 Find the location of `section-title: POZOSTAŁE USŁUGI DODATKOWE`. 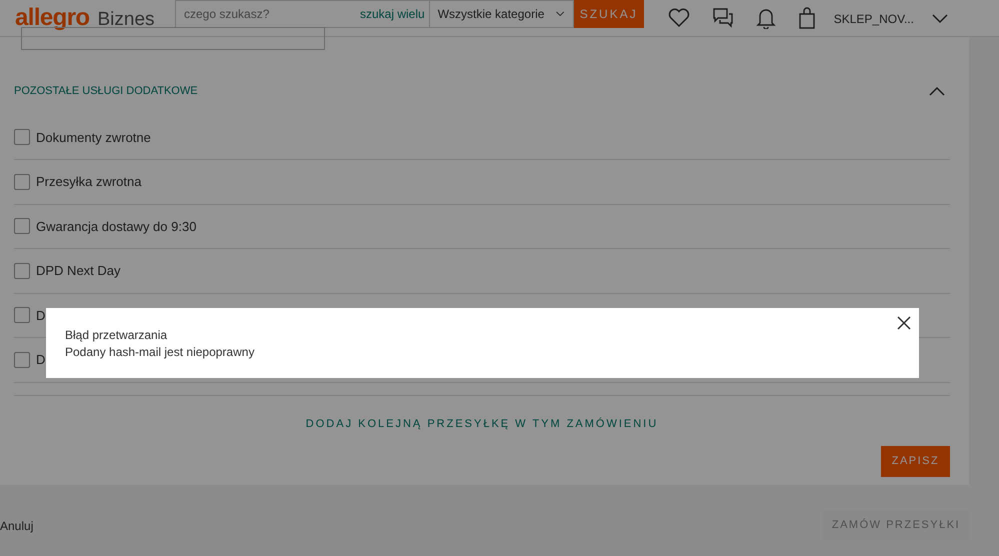

section-title: POZOSTAŁE USŁUGI DODATKOWE is located at coordinates (106, 91).